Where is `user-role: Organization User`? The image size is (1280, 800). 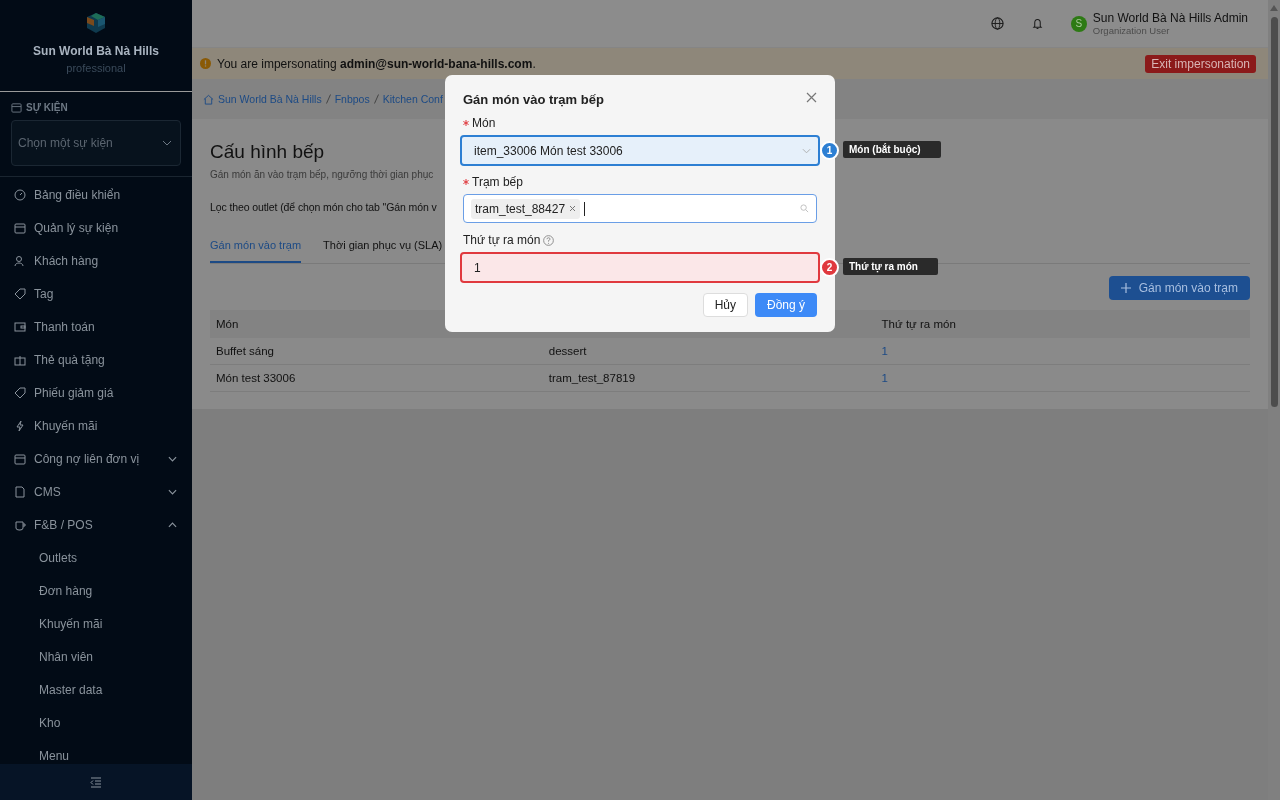
user-role: Organization User is located at coordinates (1131, 30).